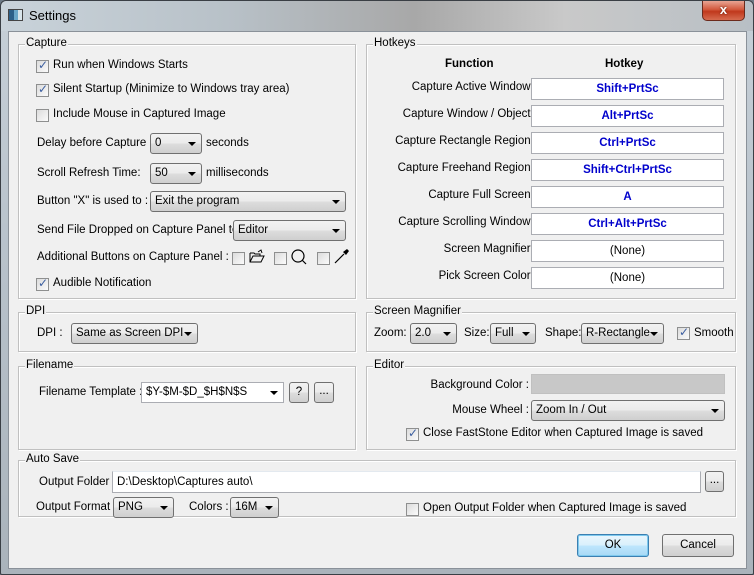  Describe the element at coordinates (248, 201) in the screenshot. I see `button-x-select: Exit the program` at that location.